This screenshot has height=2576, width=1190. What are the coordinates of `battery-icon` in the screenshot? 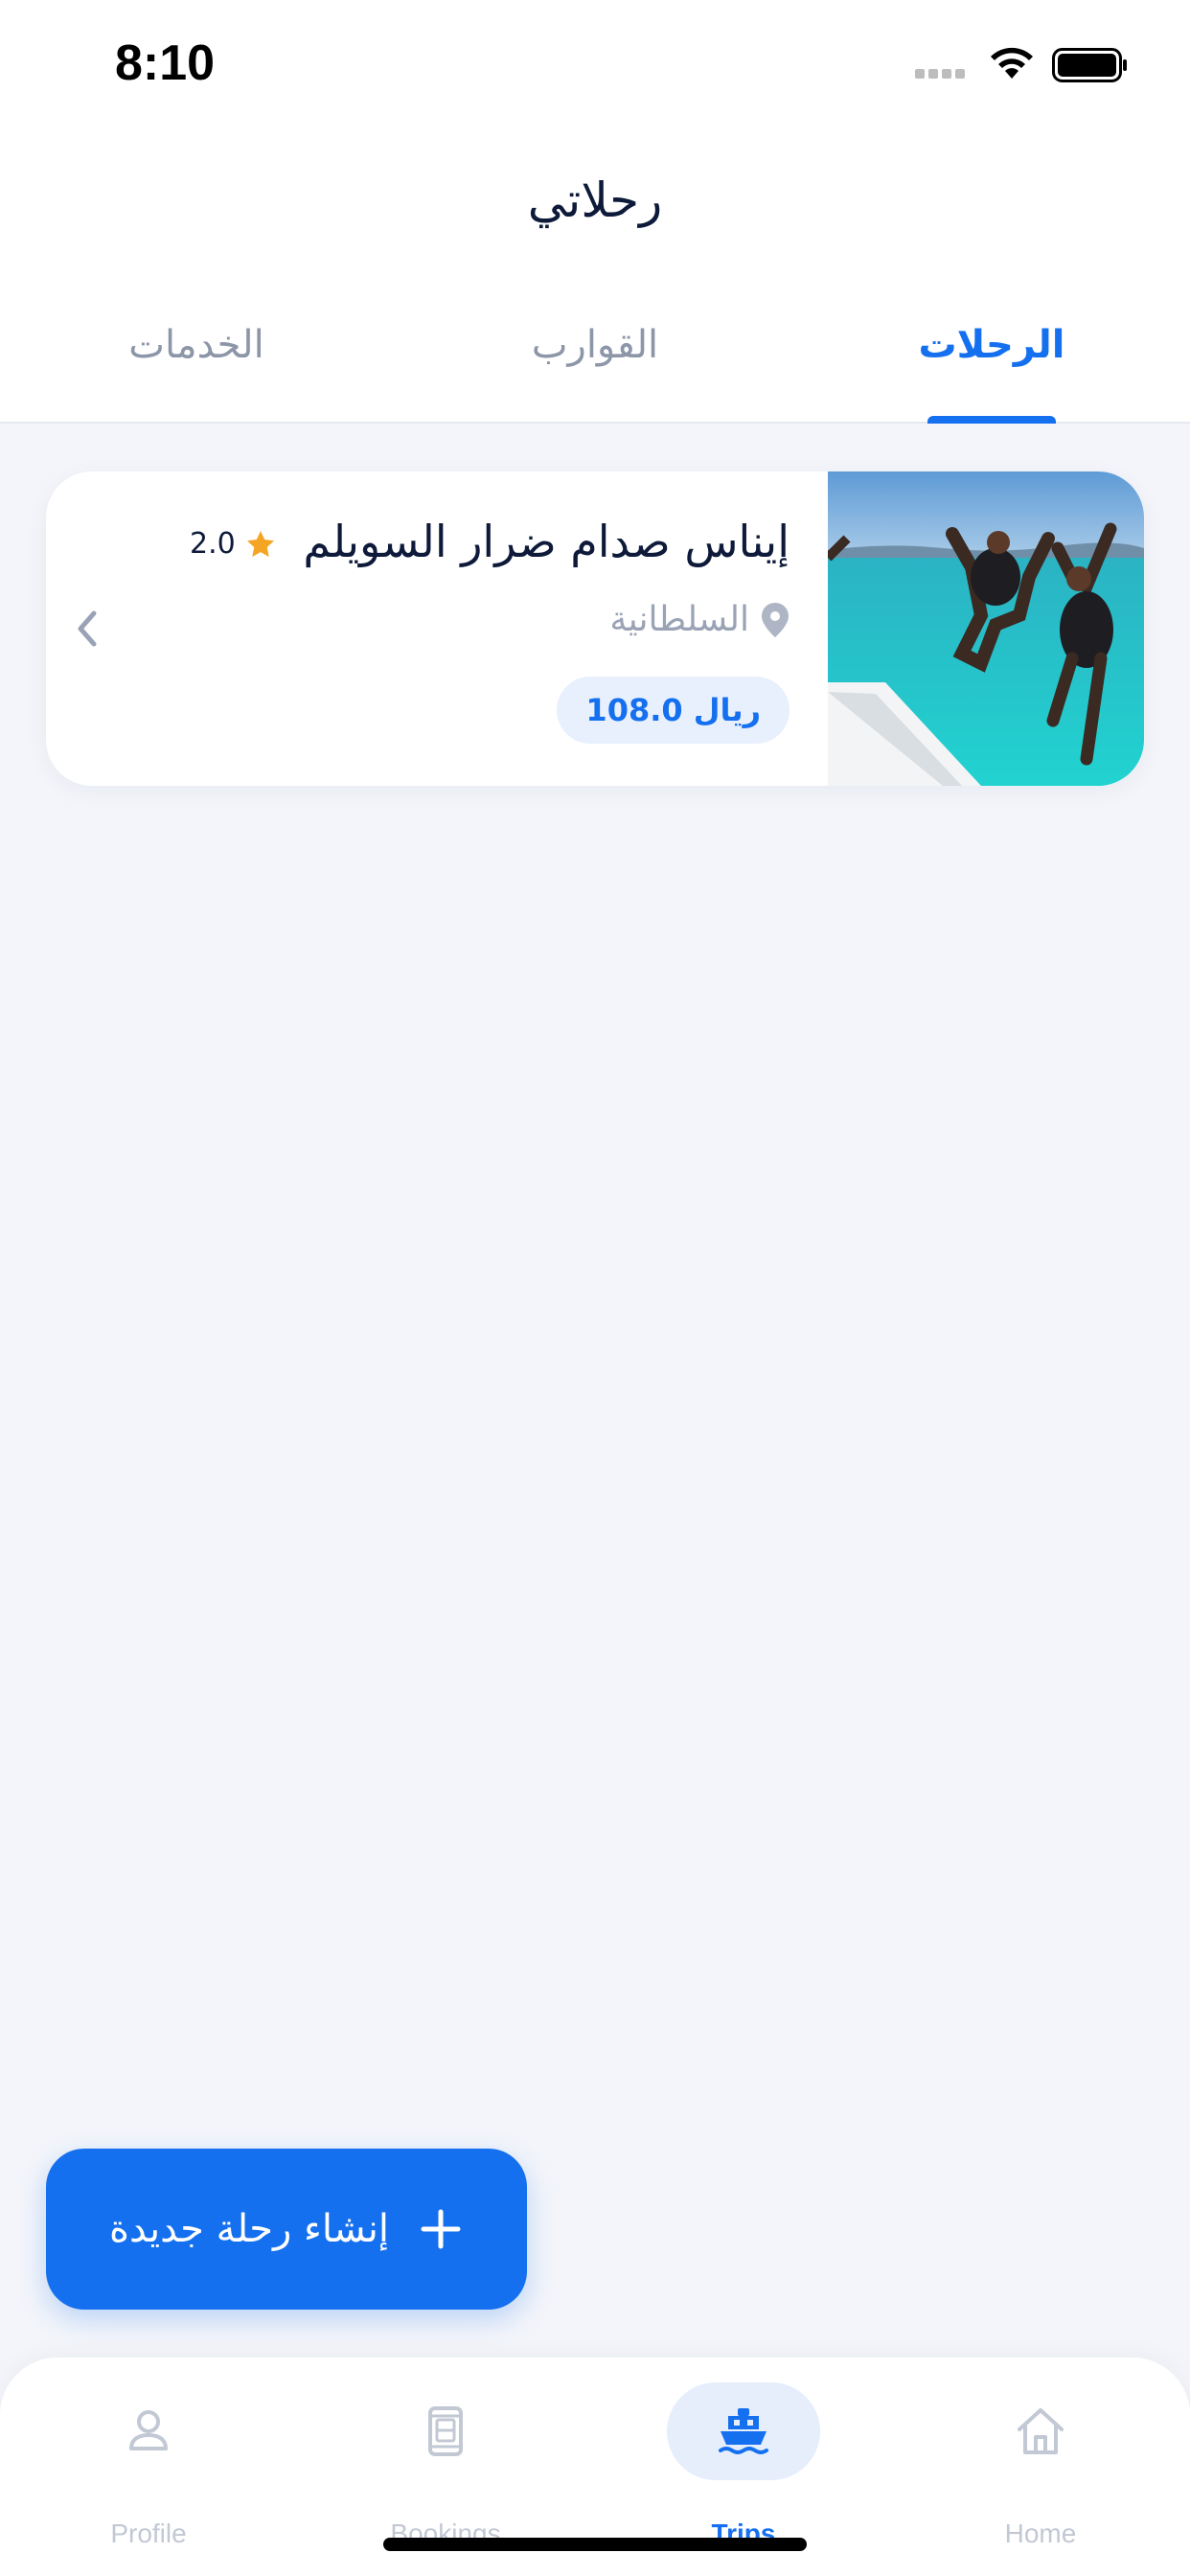 It's located at (1090, 65).